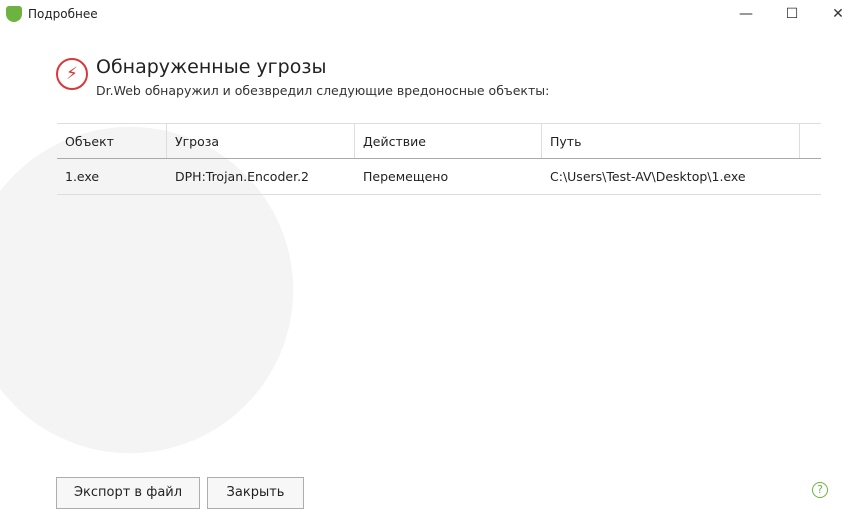  What do you see at coordinates (14, 14) in the screenshot?
I see `drweb-logo-icon` at bounding box center [14, 14].